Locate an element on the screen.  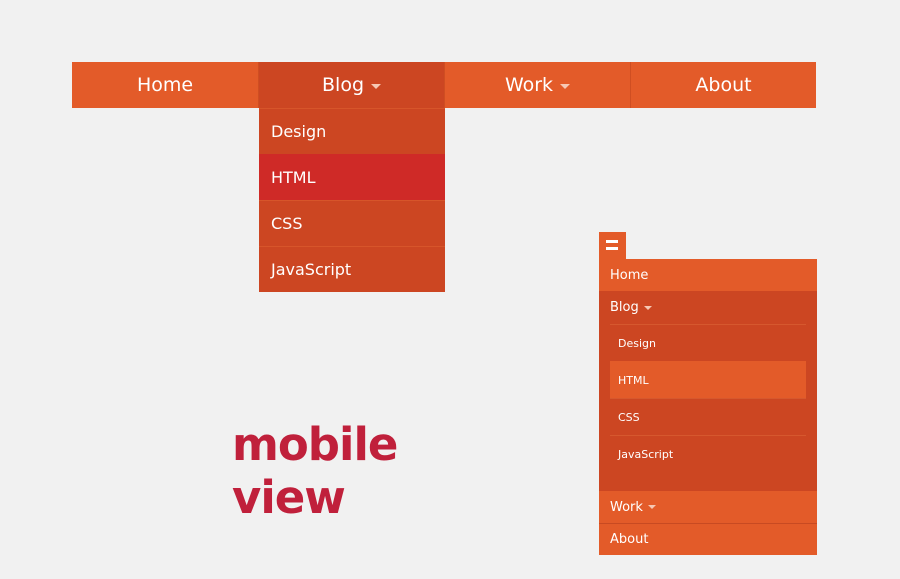
dropdown-item-javascript: JavaScript is located at coordinates (352, 269).